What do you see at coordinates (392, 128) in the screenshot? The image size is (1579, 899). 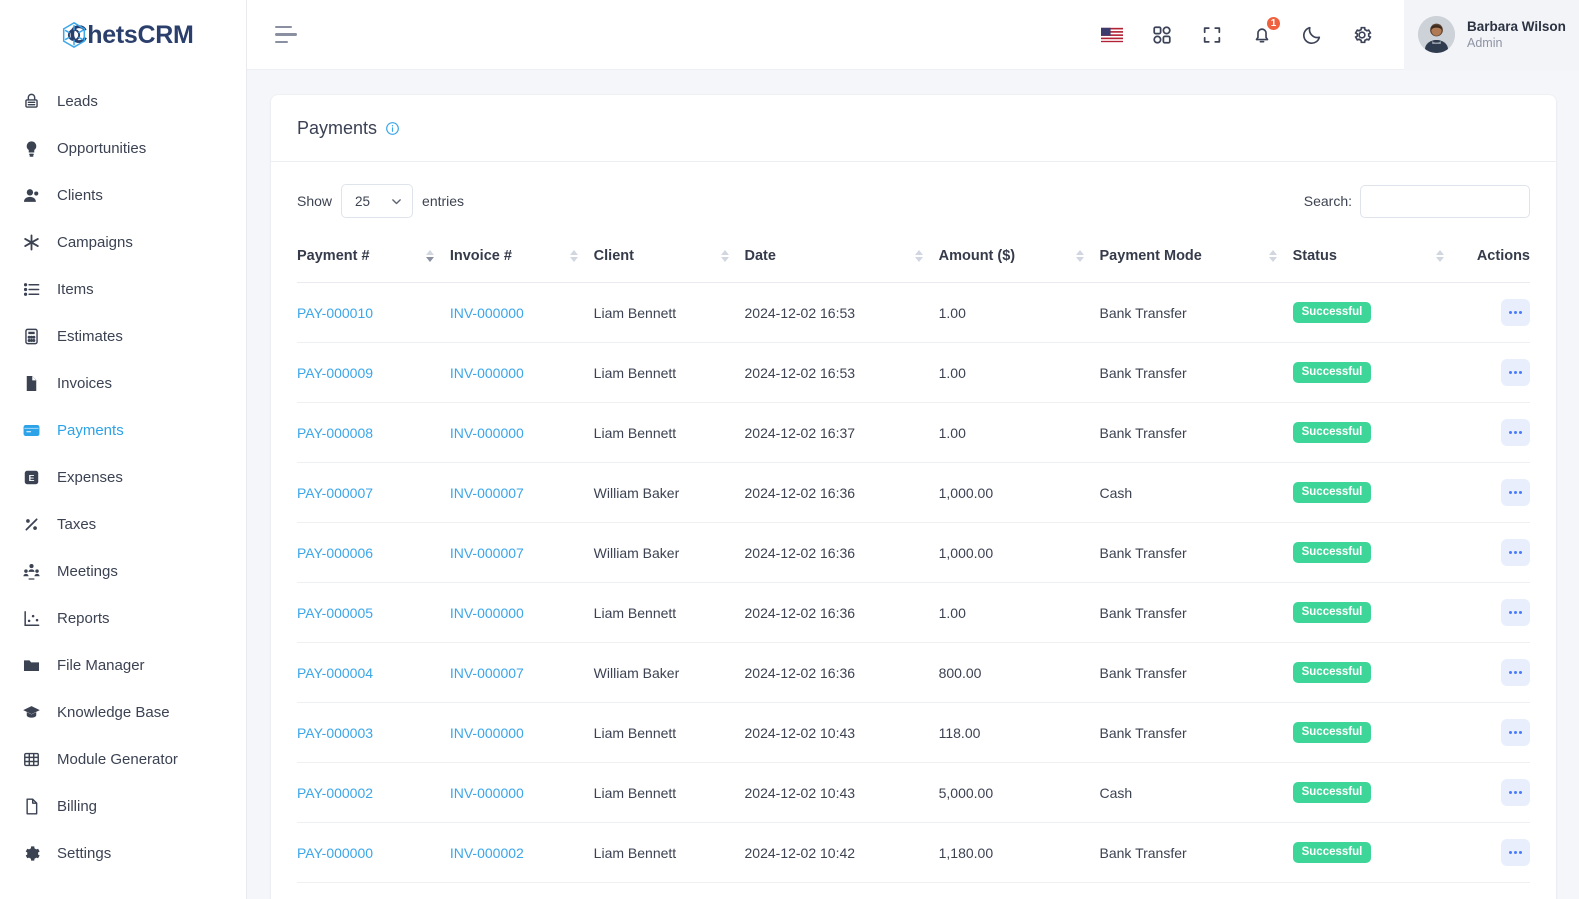 I see `info-circle-icon` at bounding box center [392, 128].